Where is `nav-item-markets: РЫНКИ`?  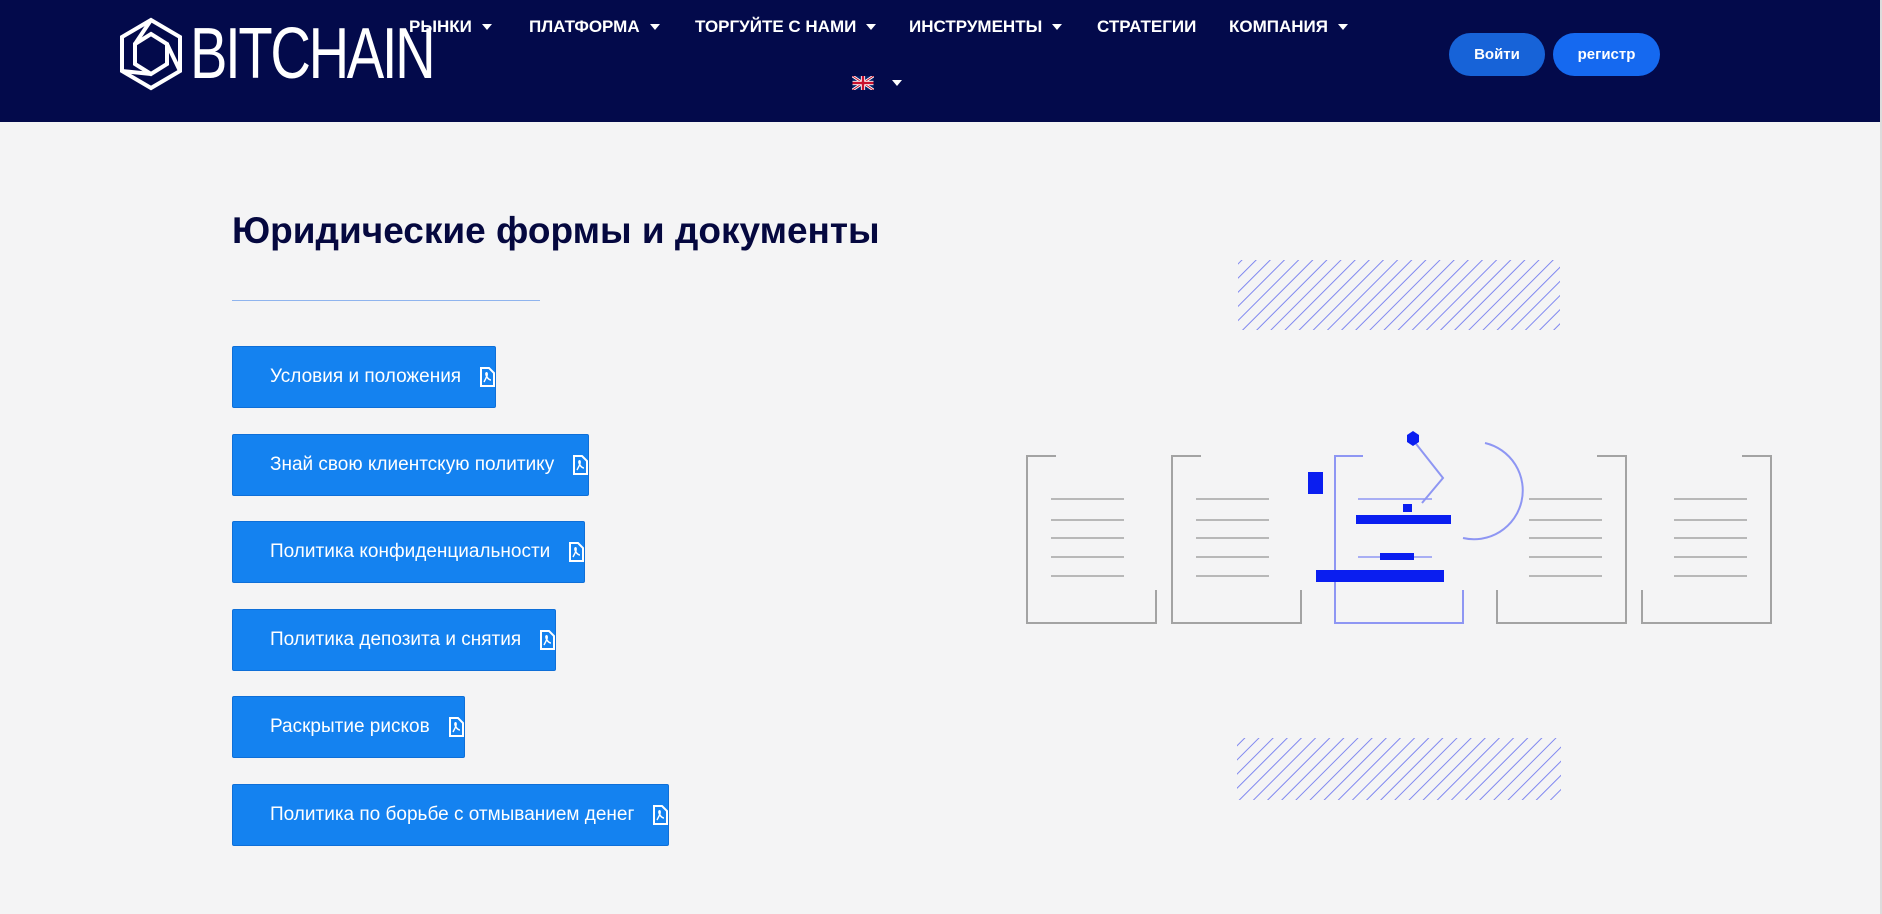
nav-item-markets: РЫНКИ is located at coordinates (450, 27).